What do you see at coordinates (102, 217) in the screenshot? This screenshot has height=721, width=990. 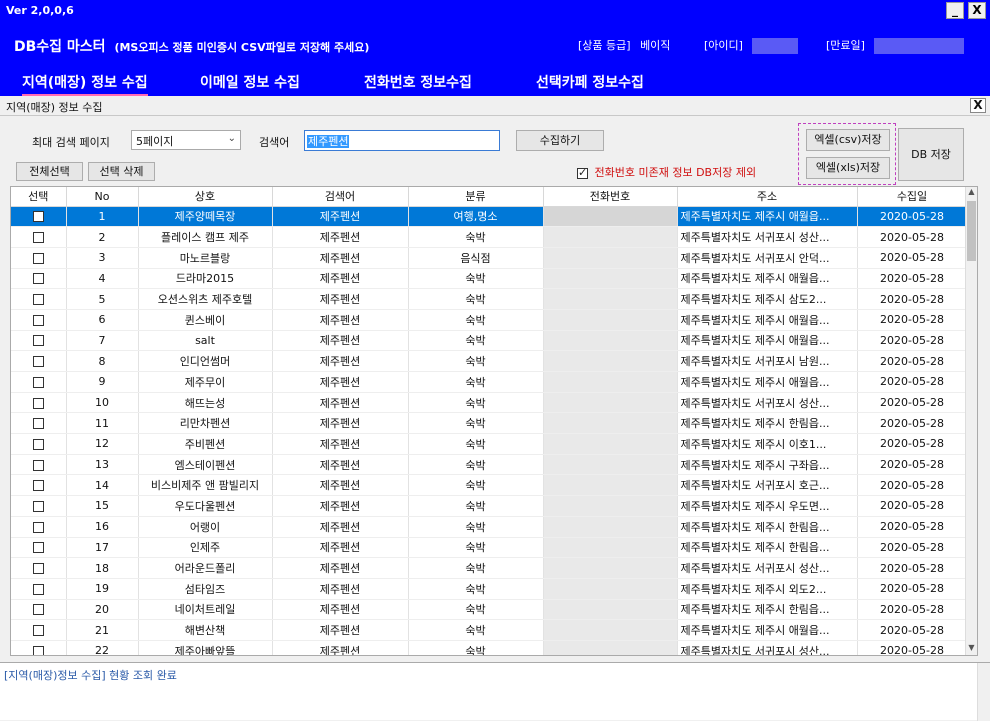 I see `cell-no: 1` at bounding box center [102, 217].